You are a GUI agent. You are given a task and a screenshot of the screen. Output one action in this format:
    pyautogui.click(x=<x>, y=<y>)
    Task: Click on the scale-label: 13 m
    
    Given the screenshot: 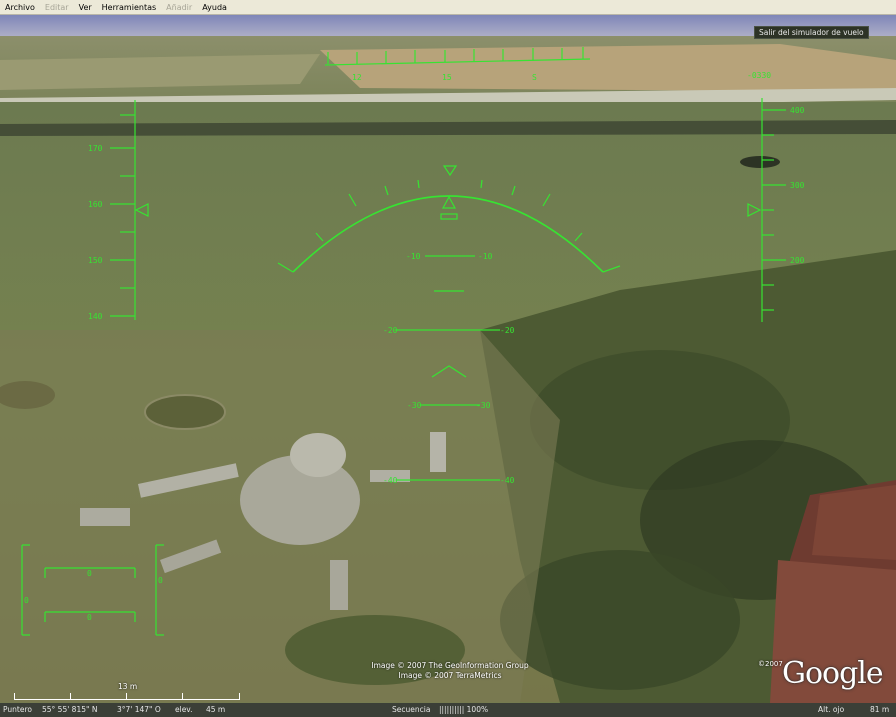 What is the action you would take?
    pyautogui.click(x=128, y=686)
    